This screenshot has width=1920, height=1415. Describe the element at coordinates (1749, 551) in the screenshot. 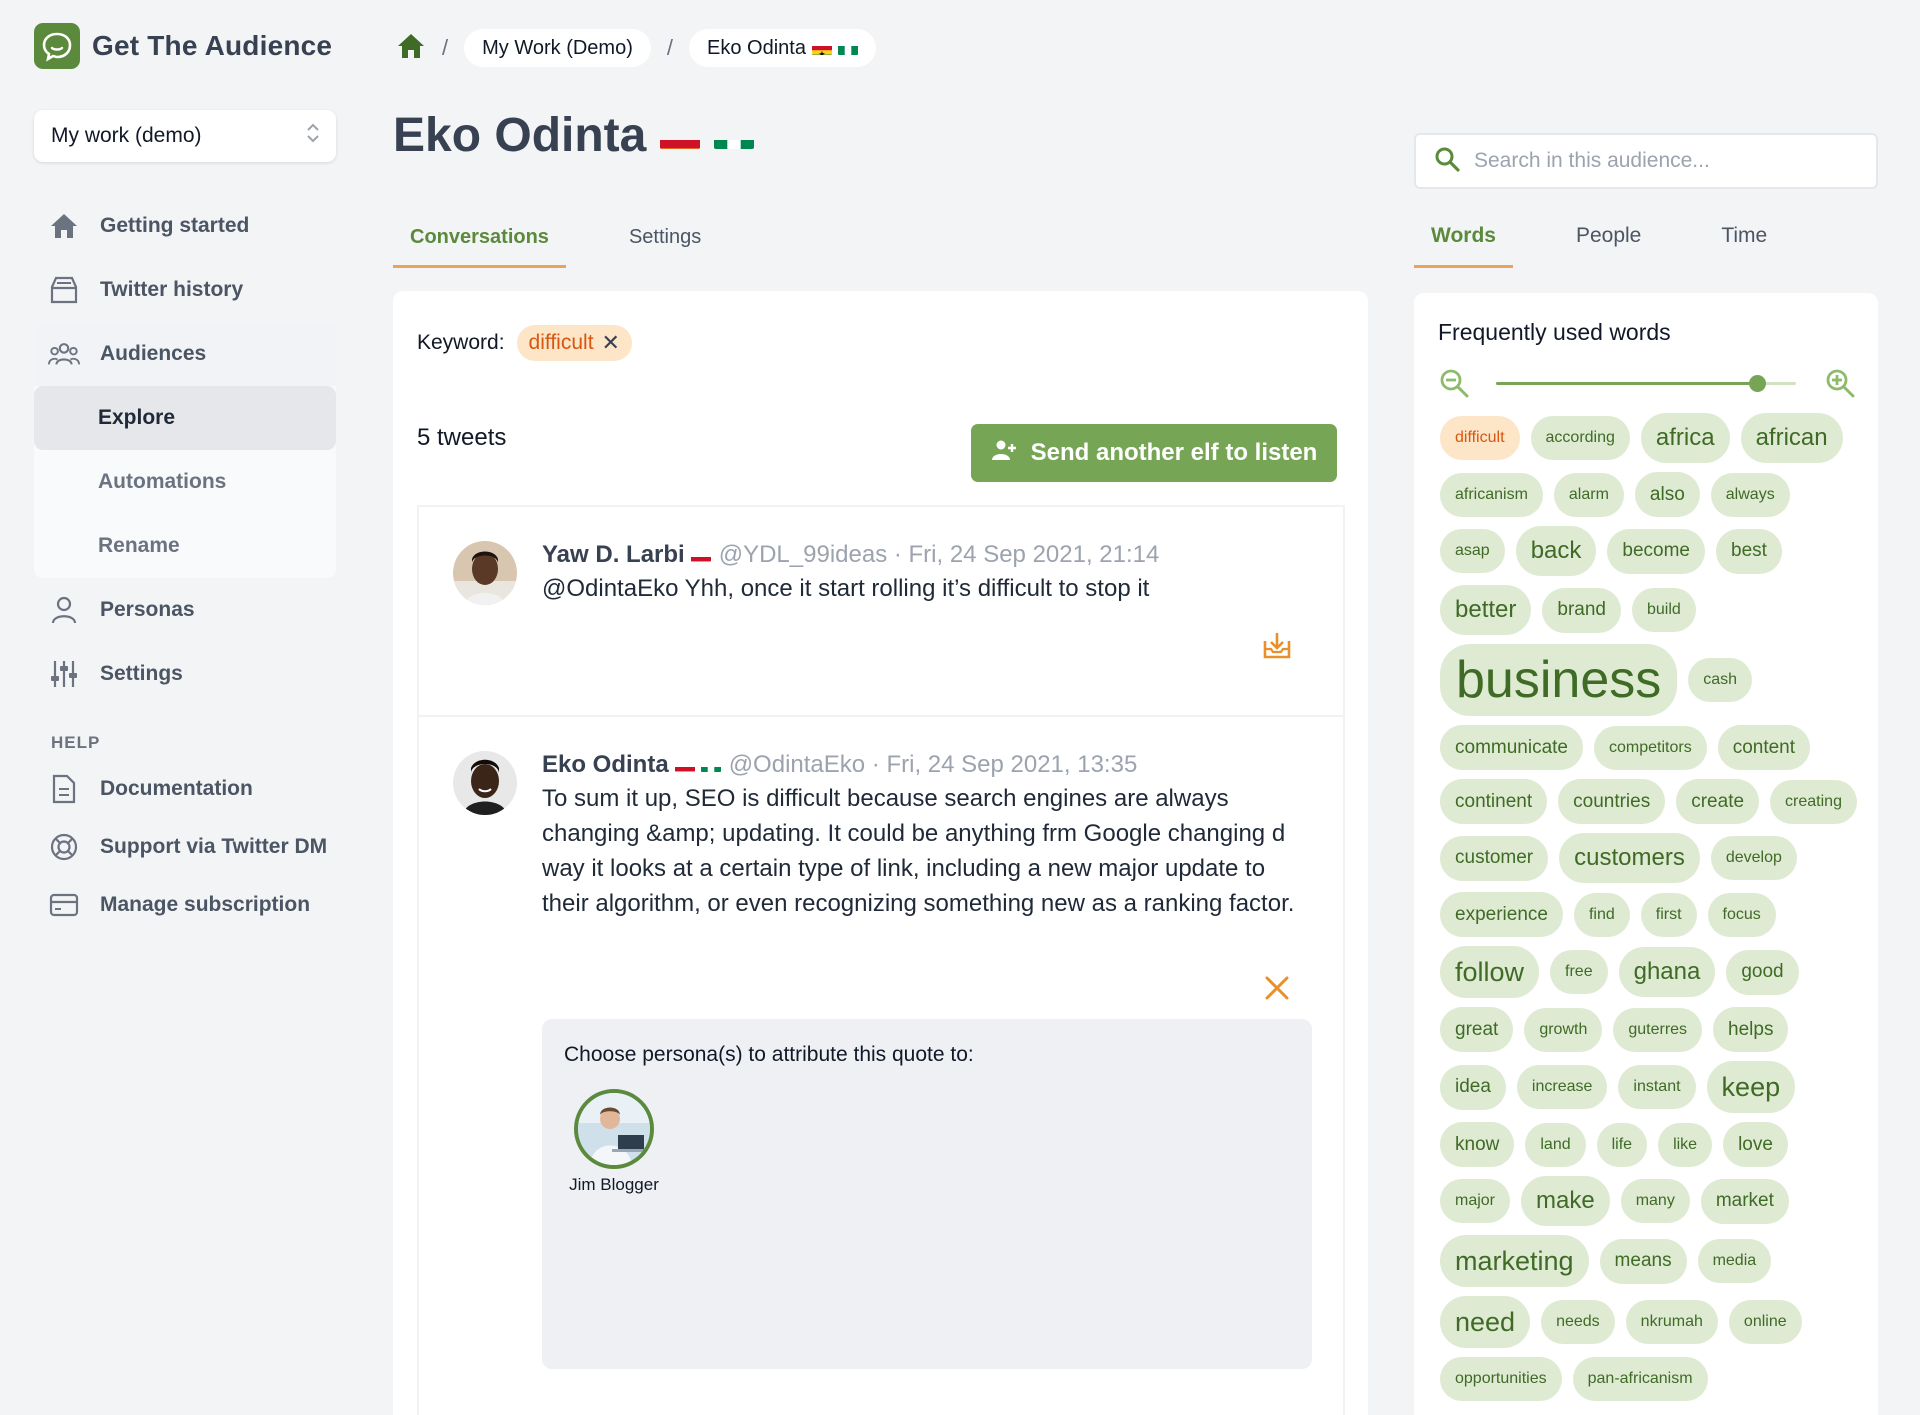

I see `word-chip: best` at that location.